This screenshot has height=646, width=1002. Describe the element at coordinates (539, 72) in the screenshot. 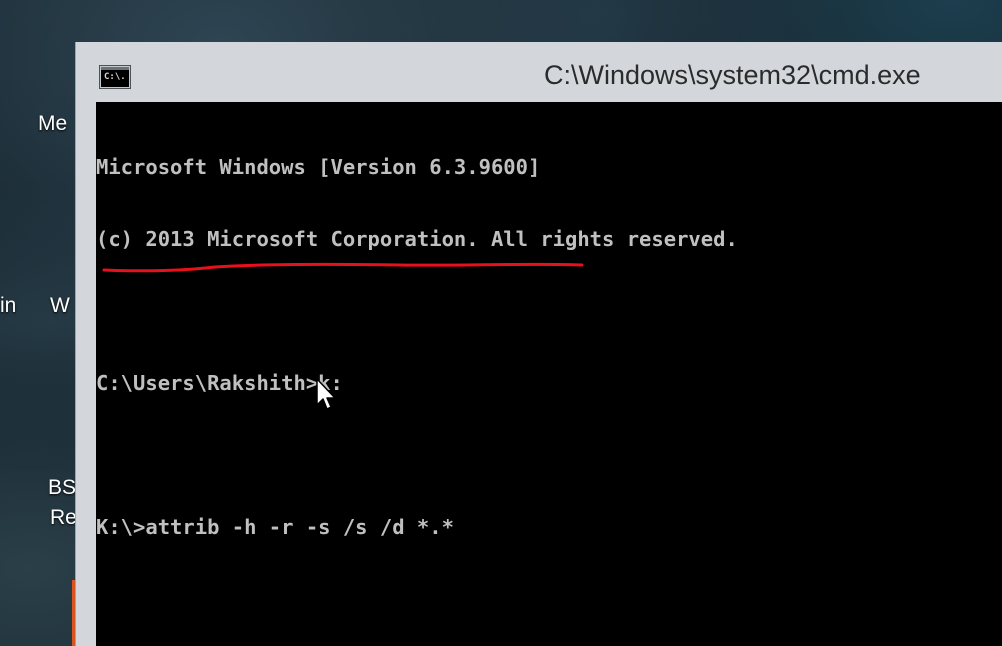

I see `window-titlebar: C:\. C:\Windows\system32\cmd.exe` at that location.